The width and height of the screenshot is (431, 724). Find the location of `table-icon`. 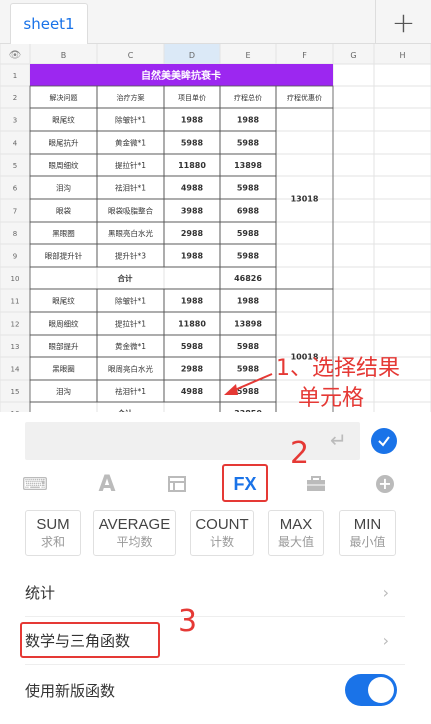

table-icon is located at coordinates (177, 484).